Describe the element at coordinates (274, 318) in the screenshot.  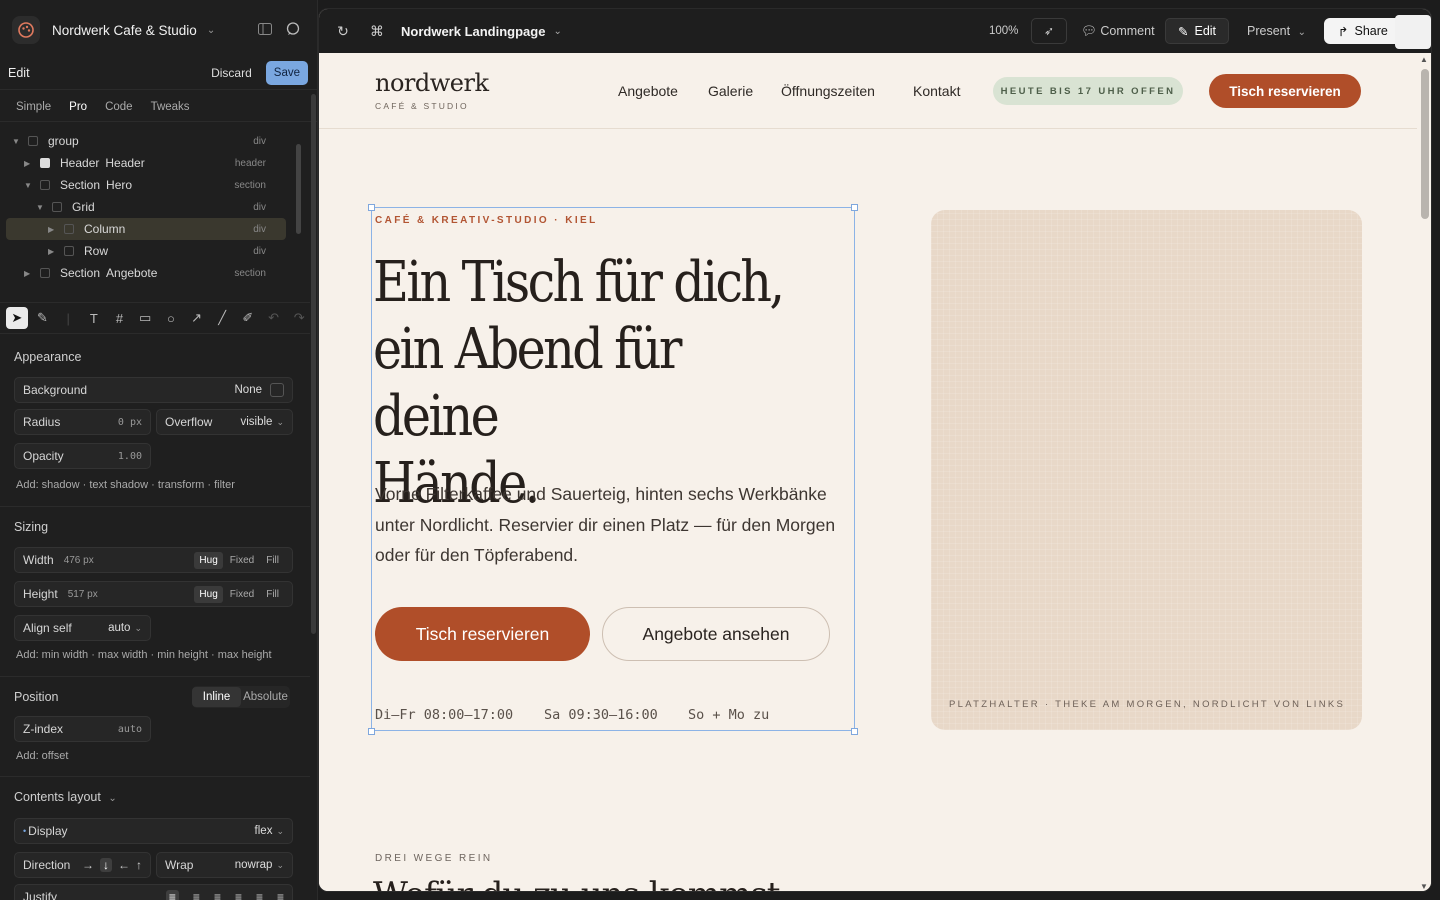
I see `undo-icon: ↶` at that location.